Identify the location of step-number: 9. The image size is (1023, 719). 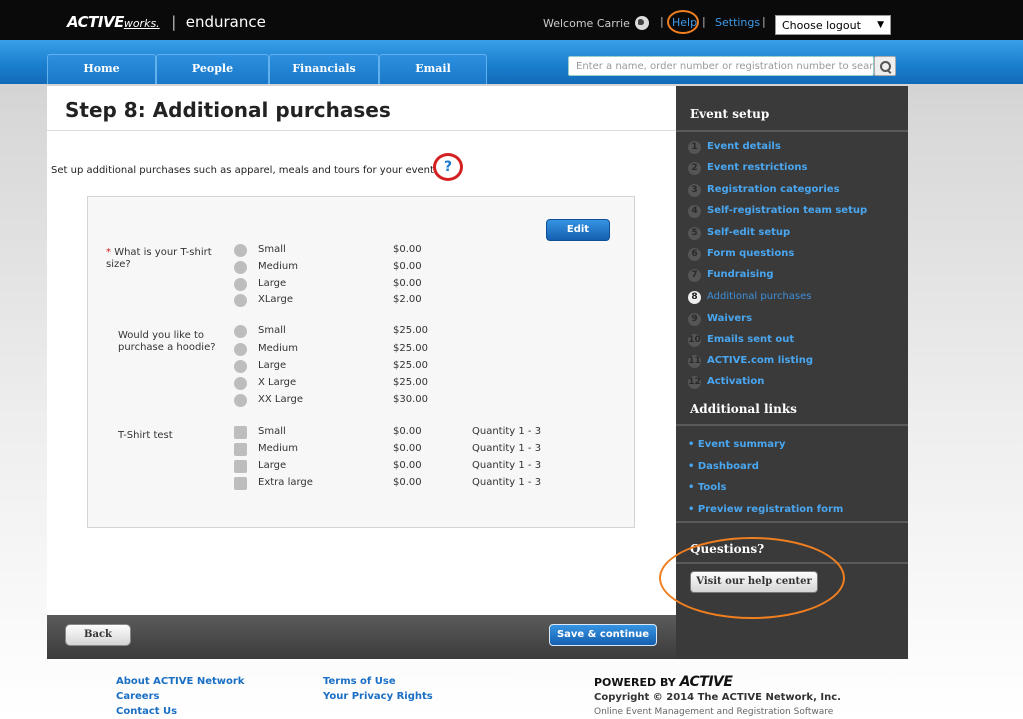
(694, 319).